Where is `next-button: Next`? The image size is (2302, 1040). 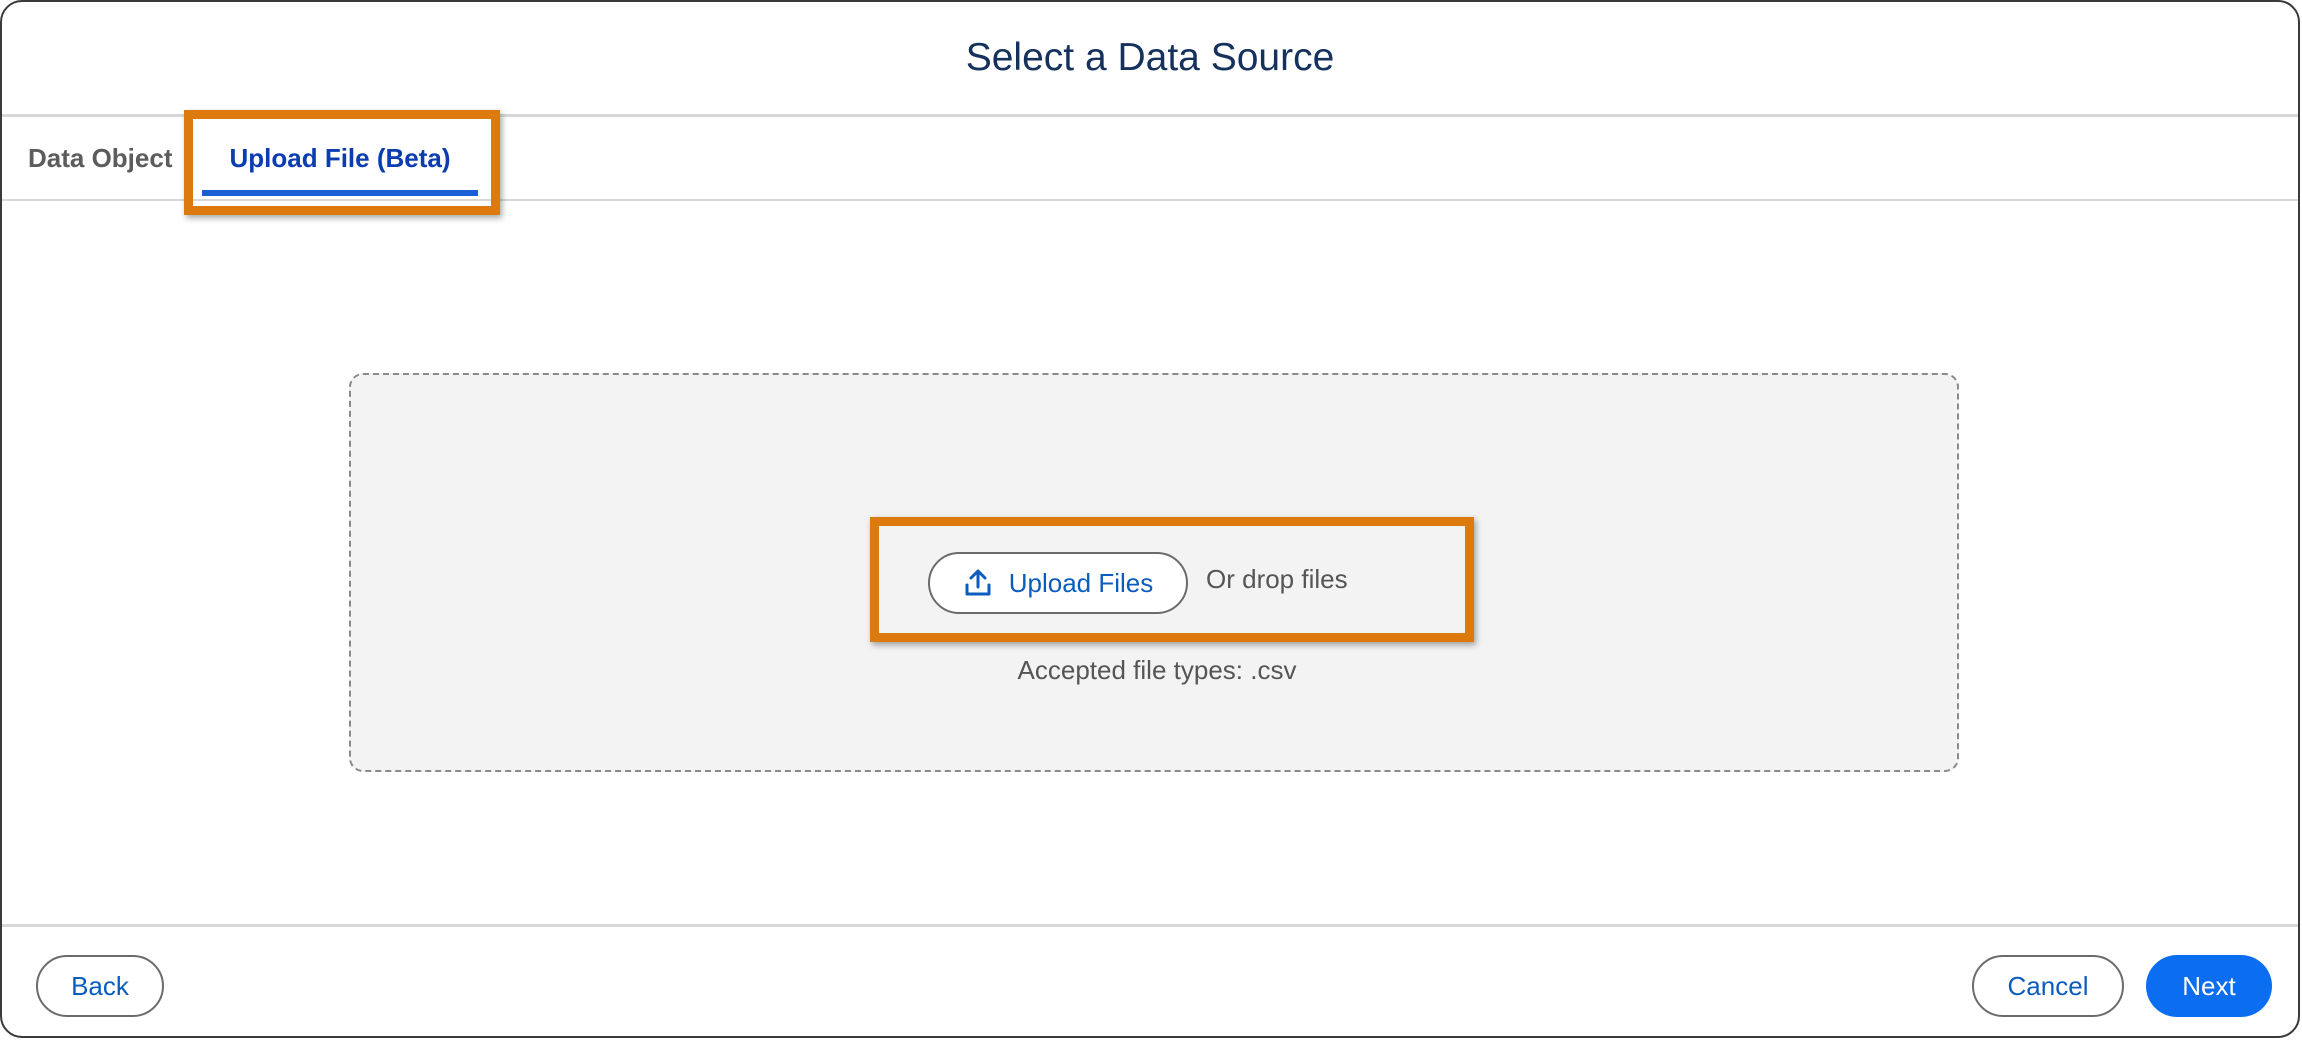
next-button: Next is located at coordinates (2209, 986).